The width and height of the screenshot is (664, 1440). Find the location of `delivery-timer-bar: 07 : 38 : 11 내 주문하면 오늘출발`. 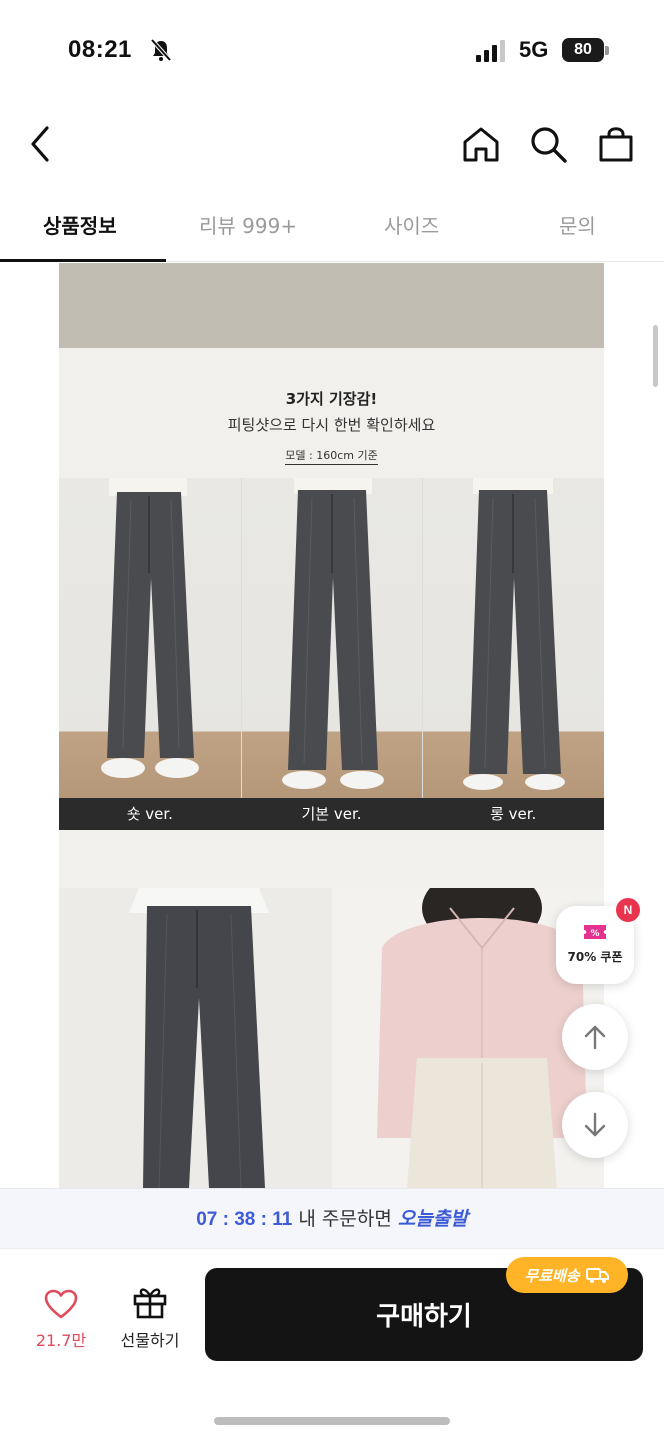

delivery-timer-bar: 07 : 38 : 11 내 주문하면 오늘출발 is located at coordinates (332, 1218).